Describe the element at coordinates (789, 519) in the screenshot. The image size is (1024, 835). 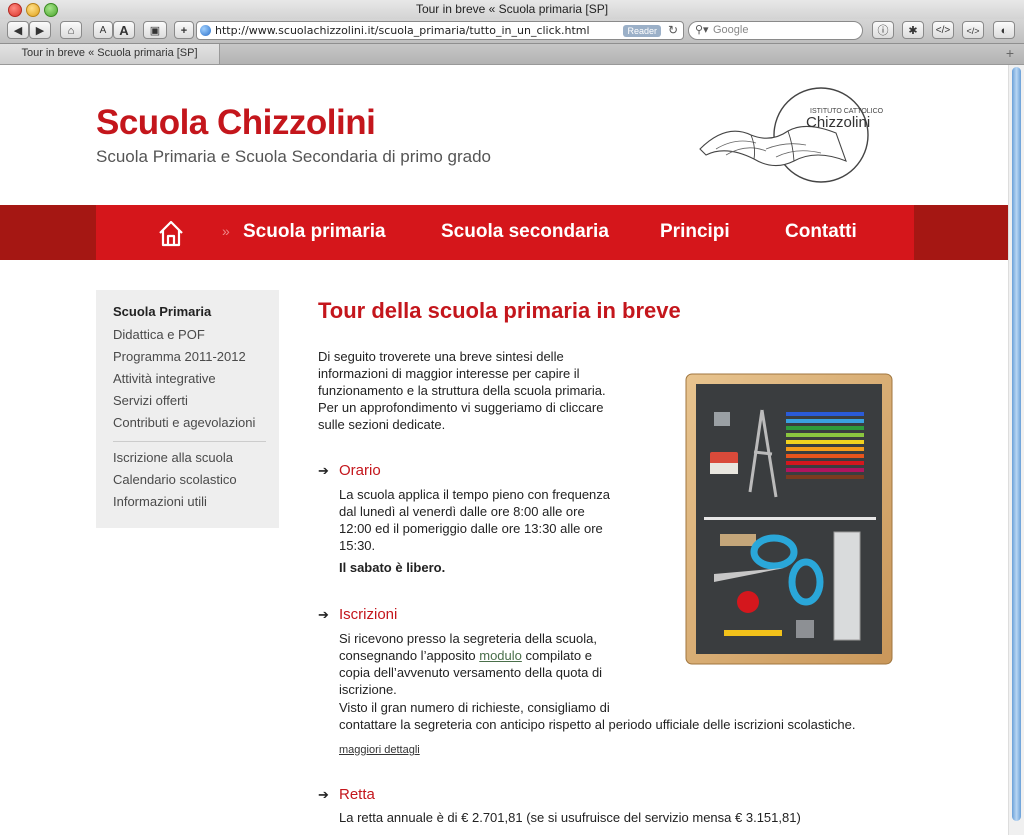
I see `chalkboard-photo` at that location.